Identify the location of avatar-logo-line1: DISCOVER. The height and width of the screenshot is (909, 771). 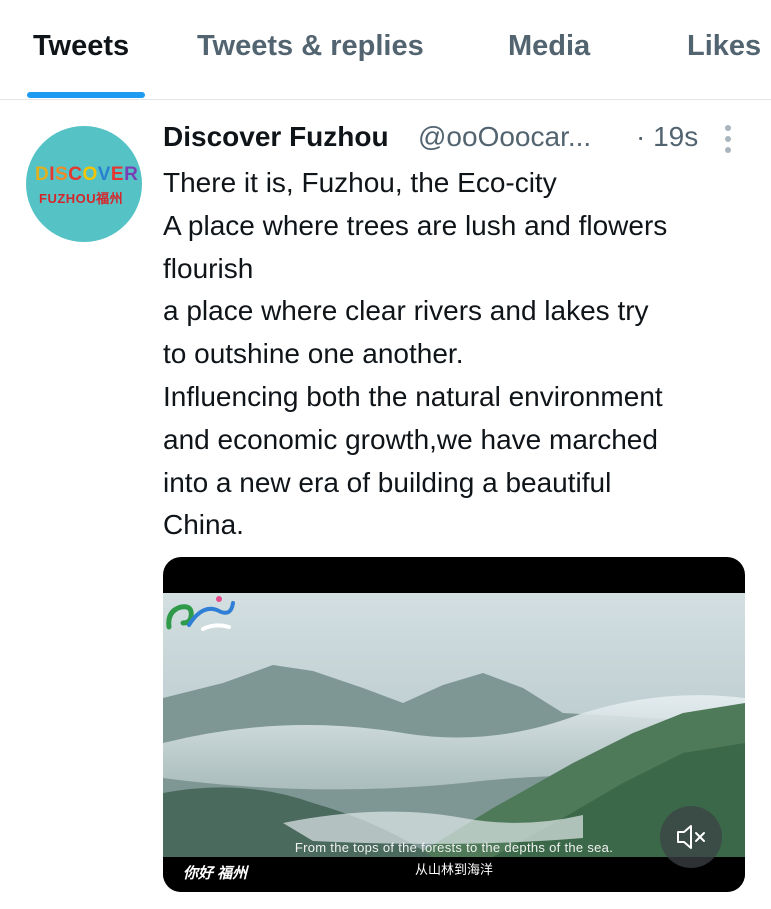
(87, 174).